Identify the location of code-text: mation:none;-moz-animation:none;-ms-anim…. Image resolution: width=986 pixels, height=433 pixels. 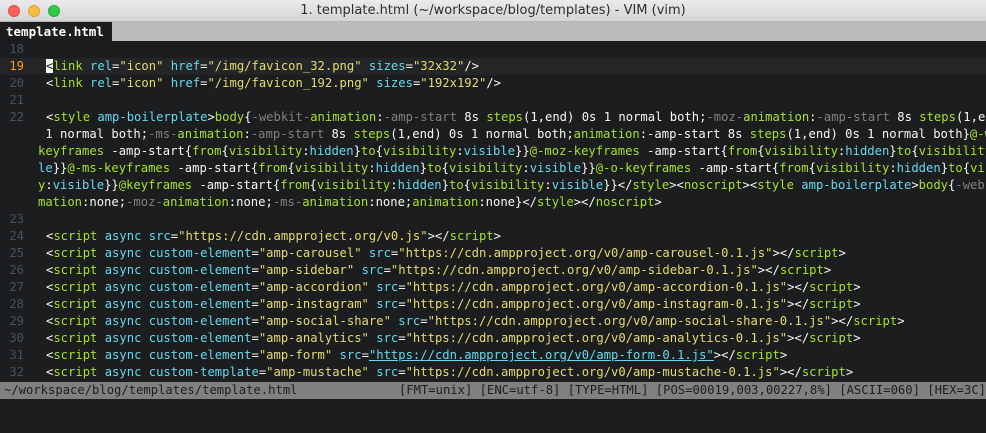
(350, 202).